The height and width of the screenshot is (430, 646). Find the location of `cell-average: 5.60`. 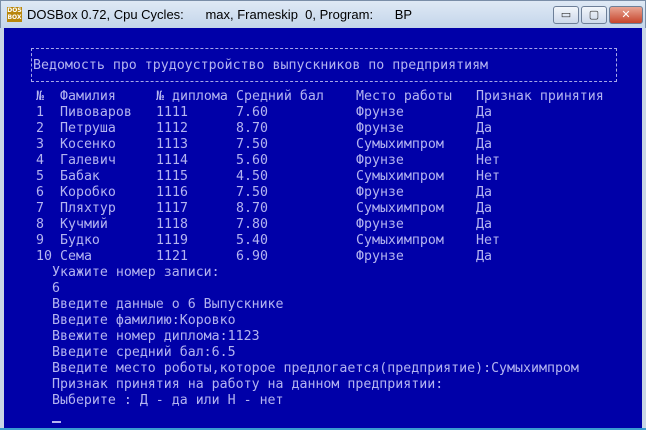

cell-average: 5.60 is located at coordinates (252, 160).